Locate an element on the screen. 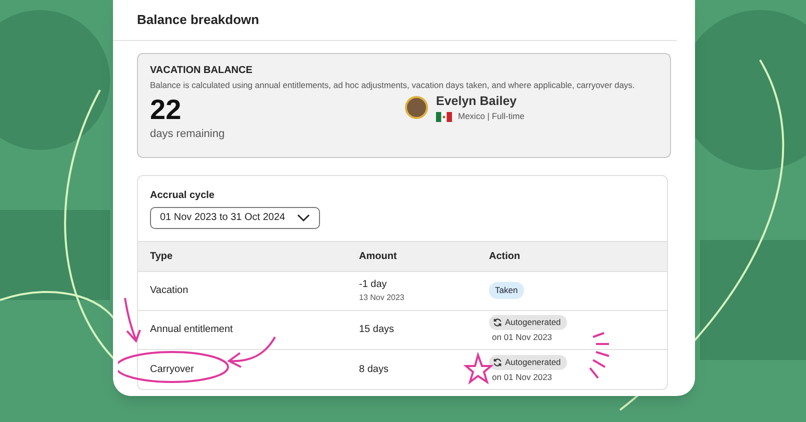 Image resolution: width=806 pixels, height=422 pixels. type-cell: Vacation is located at coordinates (169, 290).